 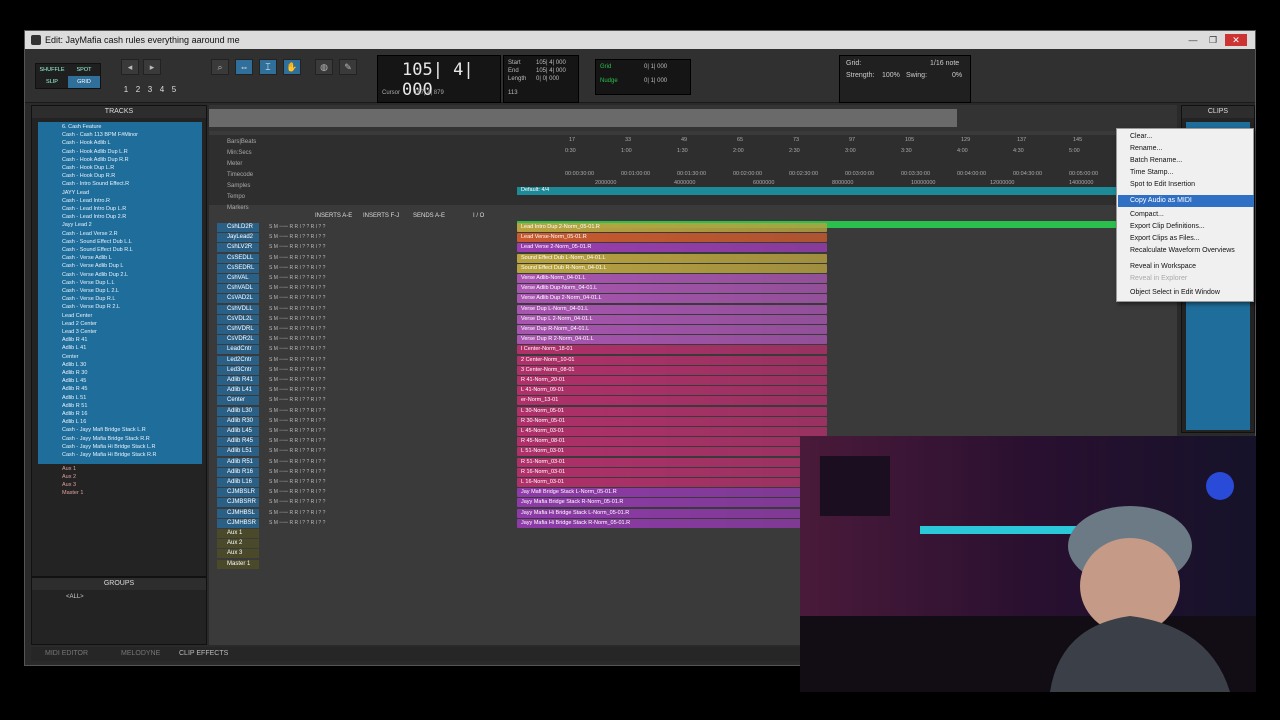 I want to click on track-list-item: Adlib R 16, so click(x=74, y=414).